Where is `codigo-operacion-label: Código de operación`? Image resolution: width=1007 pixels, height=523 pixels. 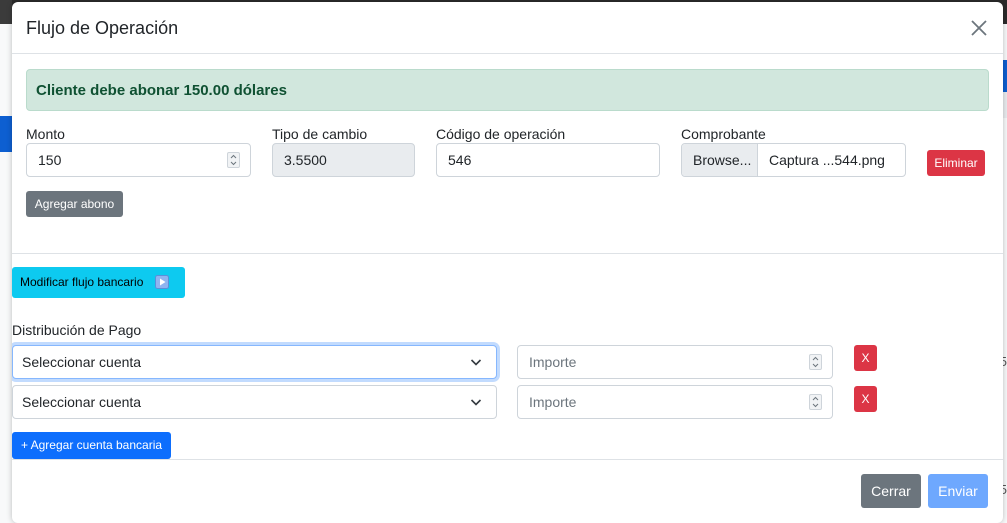
codigo-operacion-label: Código de operación is located at coordinates (501, 134).